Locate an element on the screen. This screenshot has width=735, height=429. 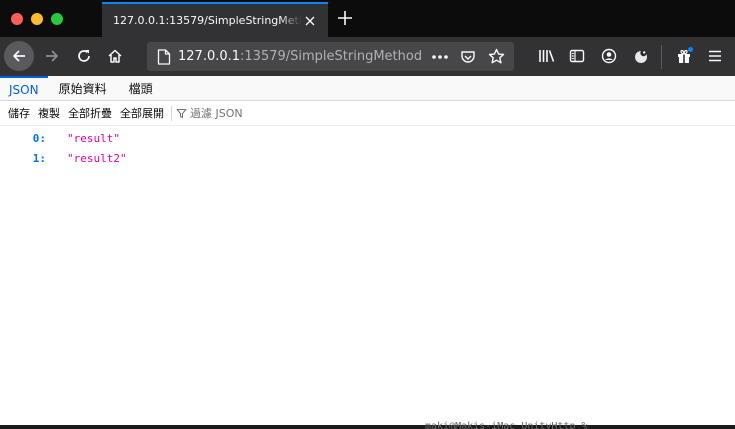
json-viewer-tabs: JSON 原始資料 檔頭 is located at coordinates (367, 88).